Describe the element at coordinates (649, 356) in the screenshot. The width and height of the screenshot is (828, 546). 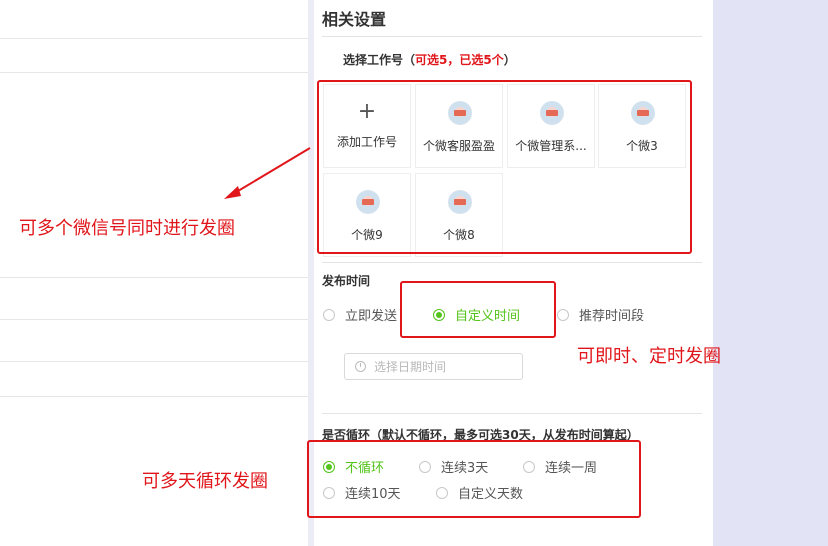
I see `annotation-timing: 可即时、定时发圈` at that location.